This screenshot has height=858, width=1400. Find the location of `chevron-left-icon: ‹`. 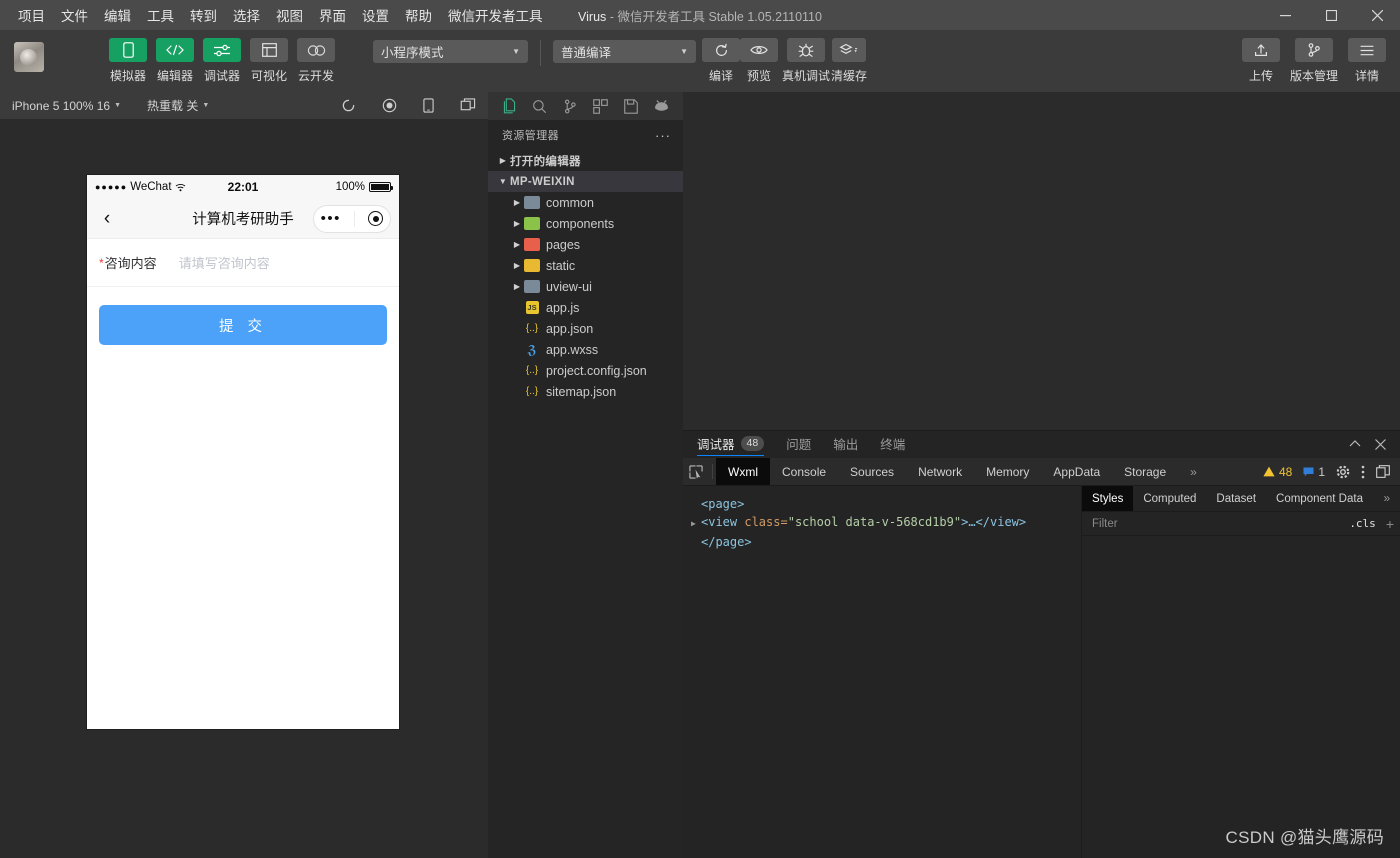

chevron-left-icon: ‹ is located at coordinates (107, 219).